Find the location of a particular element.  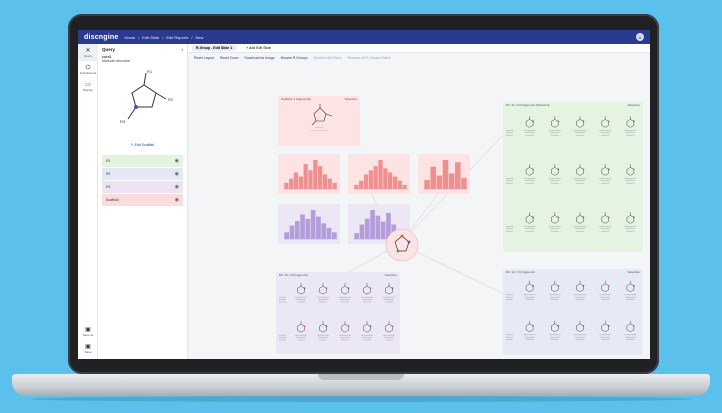

scaffold-card-selection: Selection is located at coordinates (351, 99).